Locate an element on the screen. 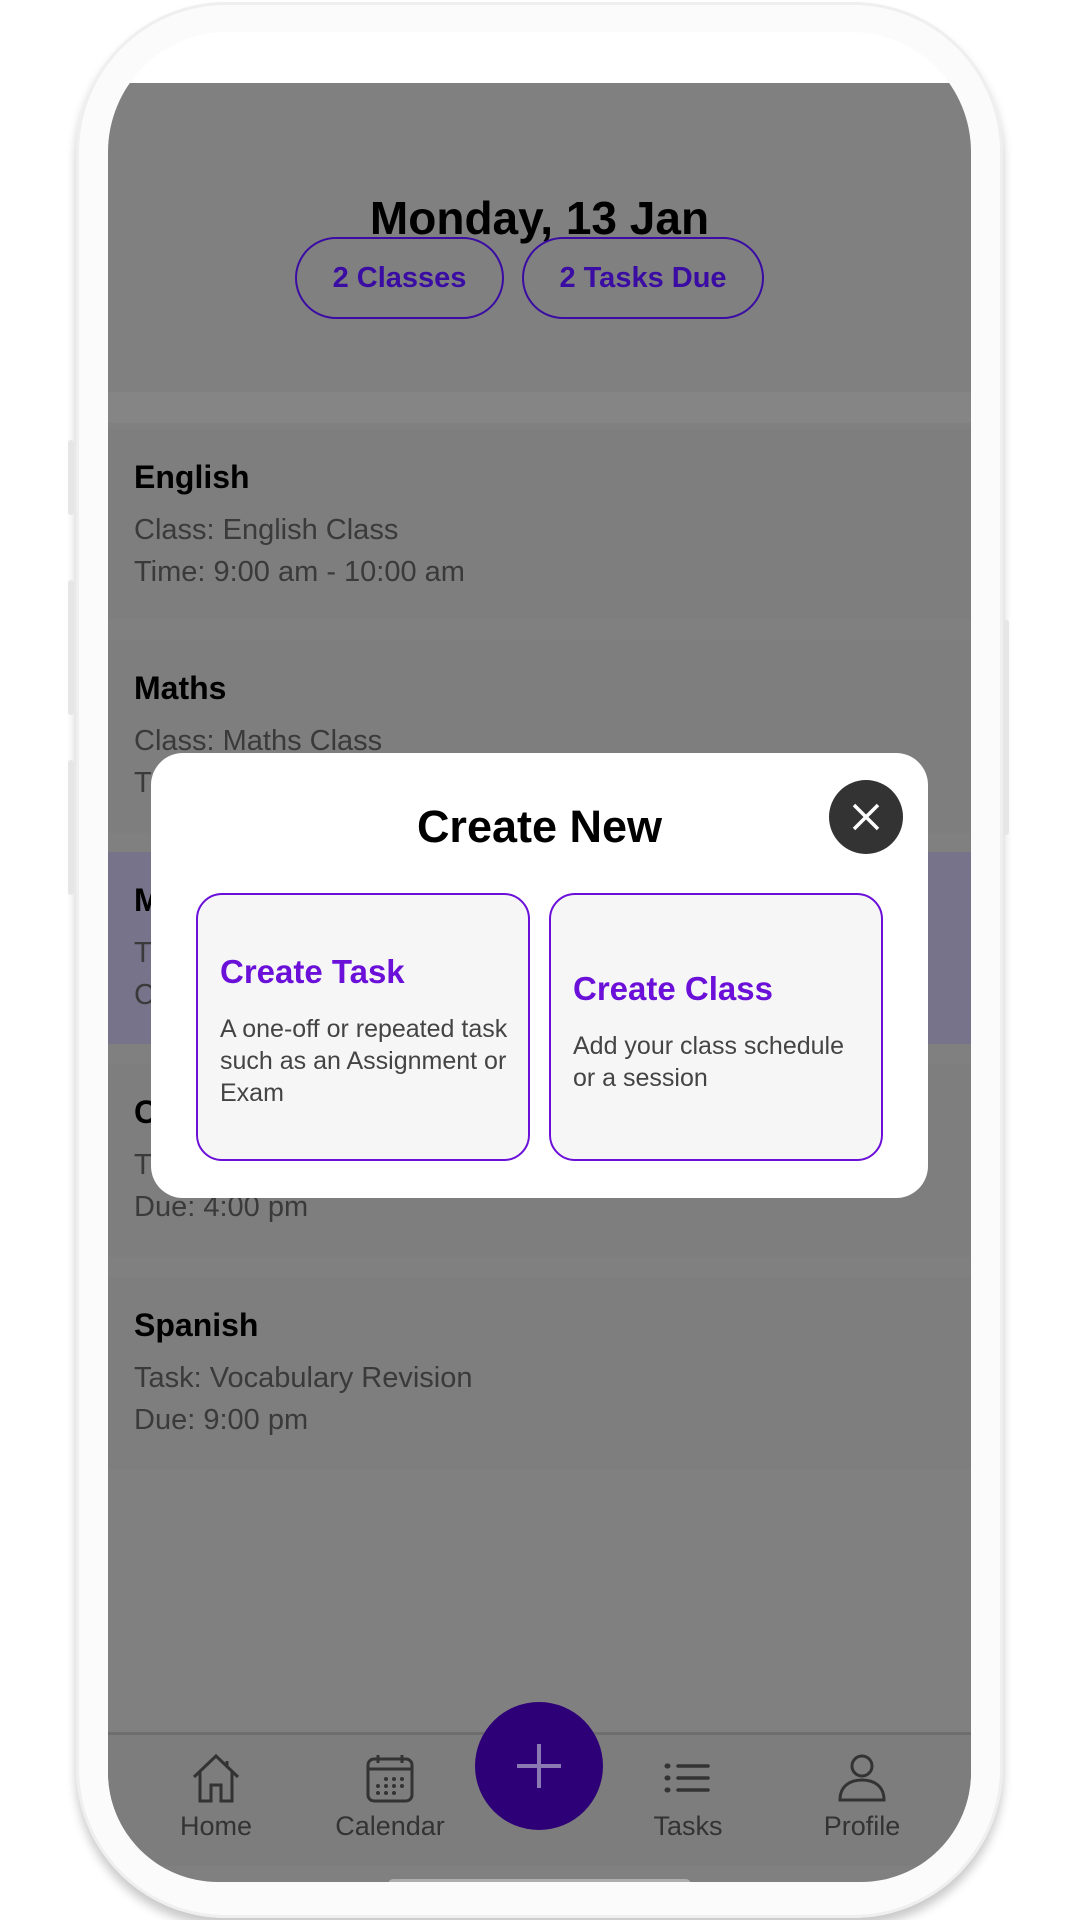 Image resolution: width=1080 pixels, height=1920 pixels. nav-home: Home is located at coordinates (216, 1797).